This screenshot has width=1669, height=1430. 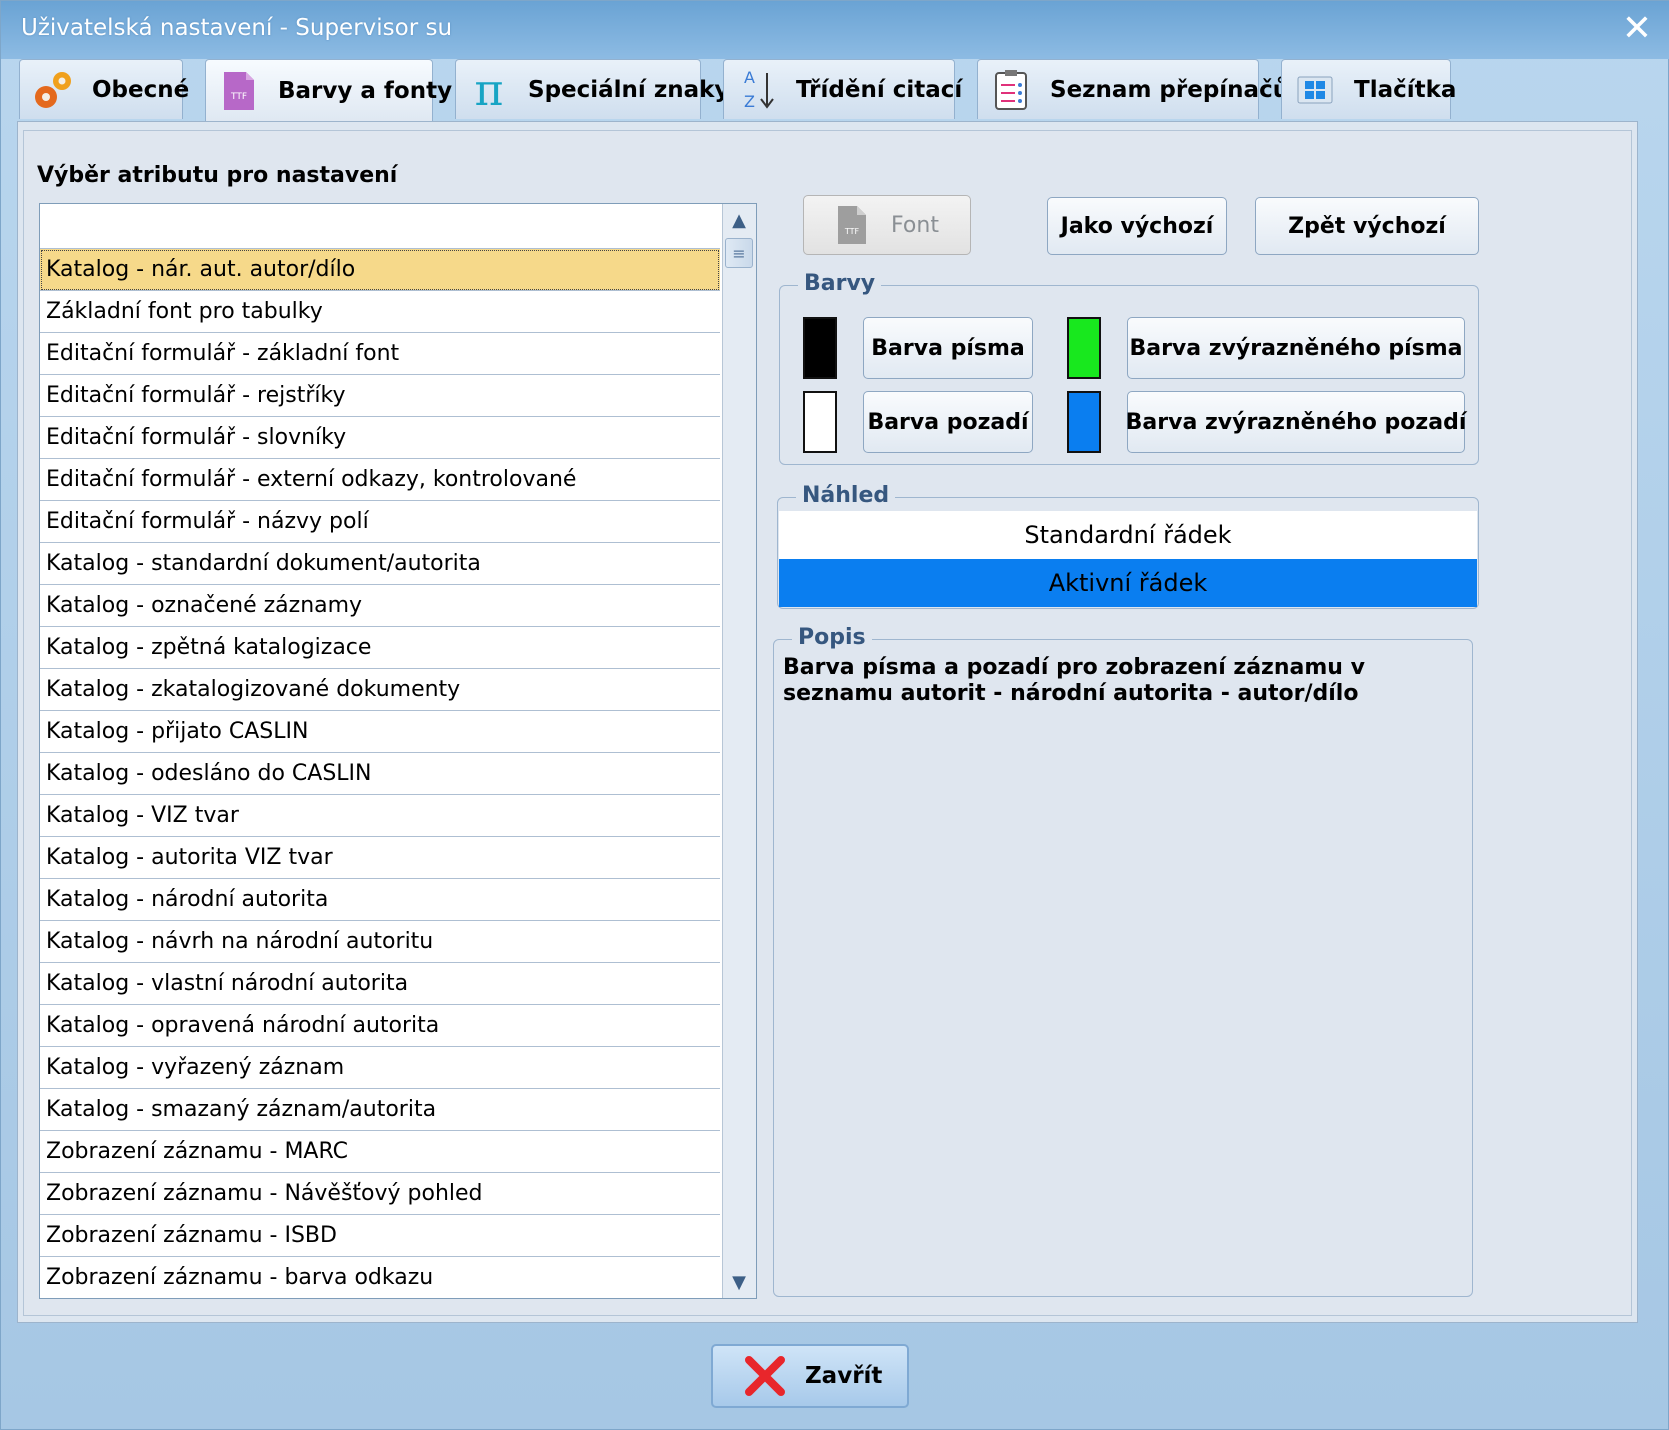 I want to click on tab-barvy-a-fonty: TTF Barvy a fonty, so click(x=328, y=90).